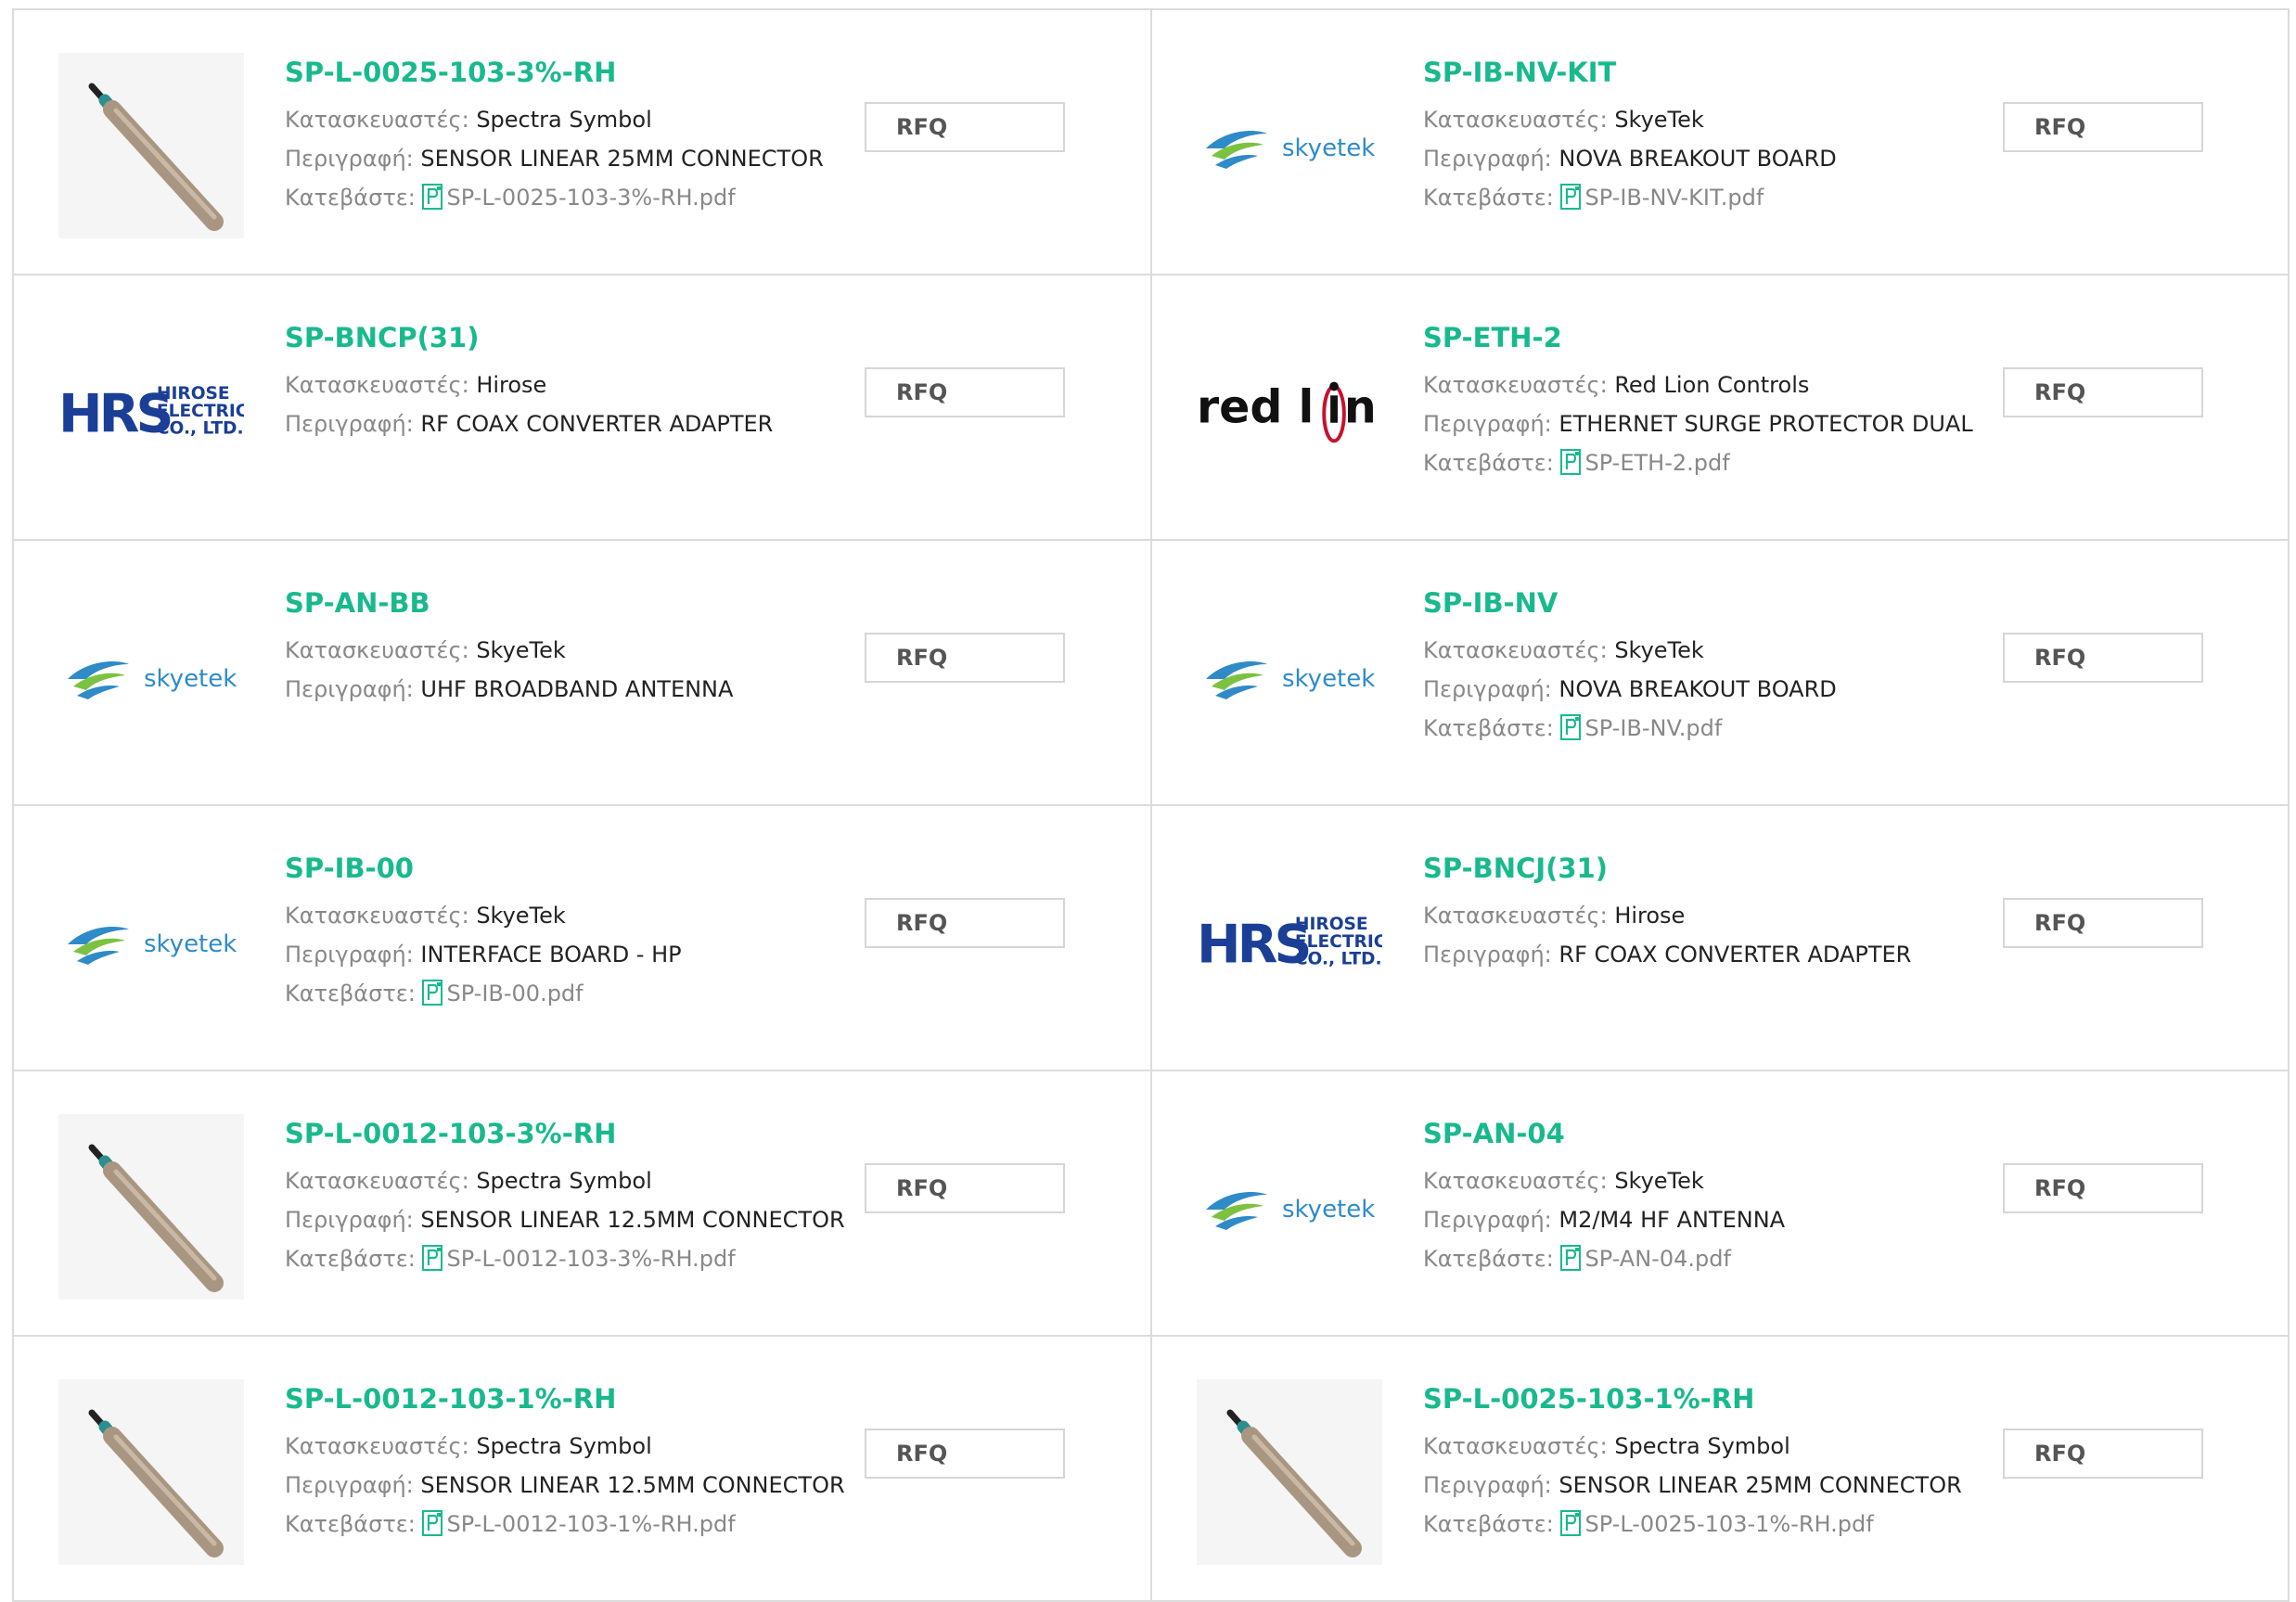 The width and height of the screenshot is (2296, 1602). I want to click on datasheet-link: SP-L-0012-103-3%-RH.pdf, so click(590, 1259).